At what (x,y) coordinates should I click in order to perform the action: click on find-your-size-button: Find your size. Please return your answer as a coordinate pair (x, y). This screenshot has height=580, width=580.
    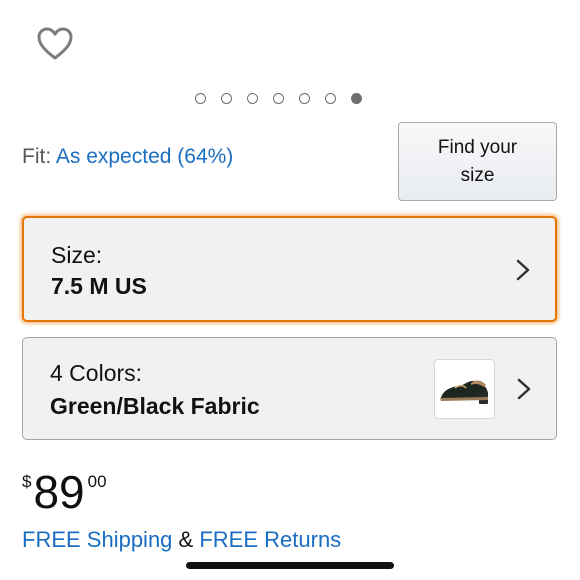
    Looking at the image, I should click on (477, 161).